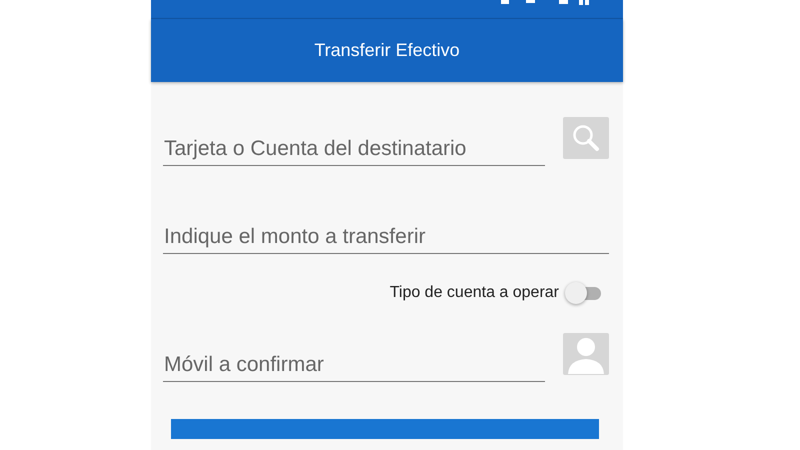 This screenshot has height=450, width=800. I want to click on input-field: Móvil a confirmar, so click(354, 357).